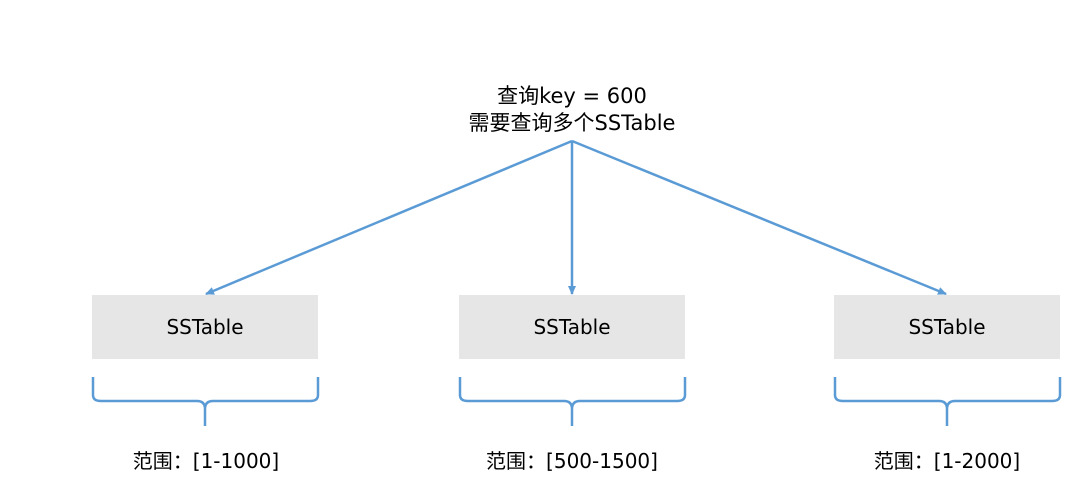 Image resolution: width=1092 pixels, height=484 pixels. I want to click on range-label-1: 范围：[1-1000], so click(206, 461).